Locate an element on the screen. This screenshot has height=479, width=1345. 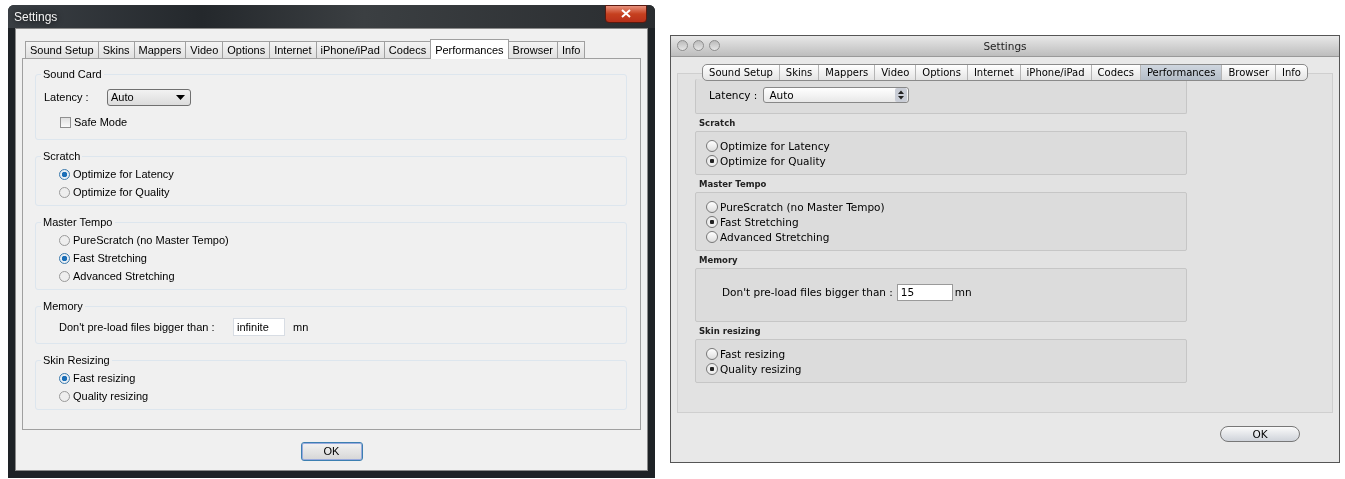
caret-icon is located at coordinates (180, 97).